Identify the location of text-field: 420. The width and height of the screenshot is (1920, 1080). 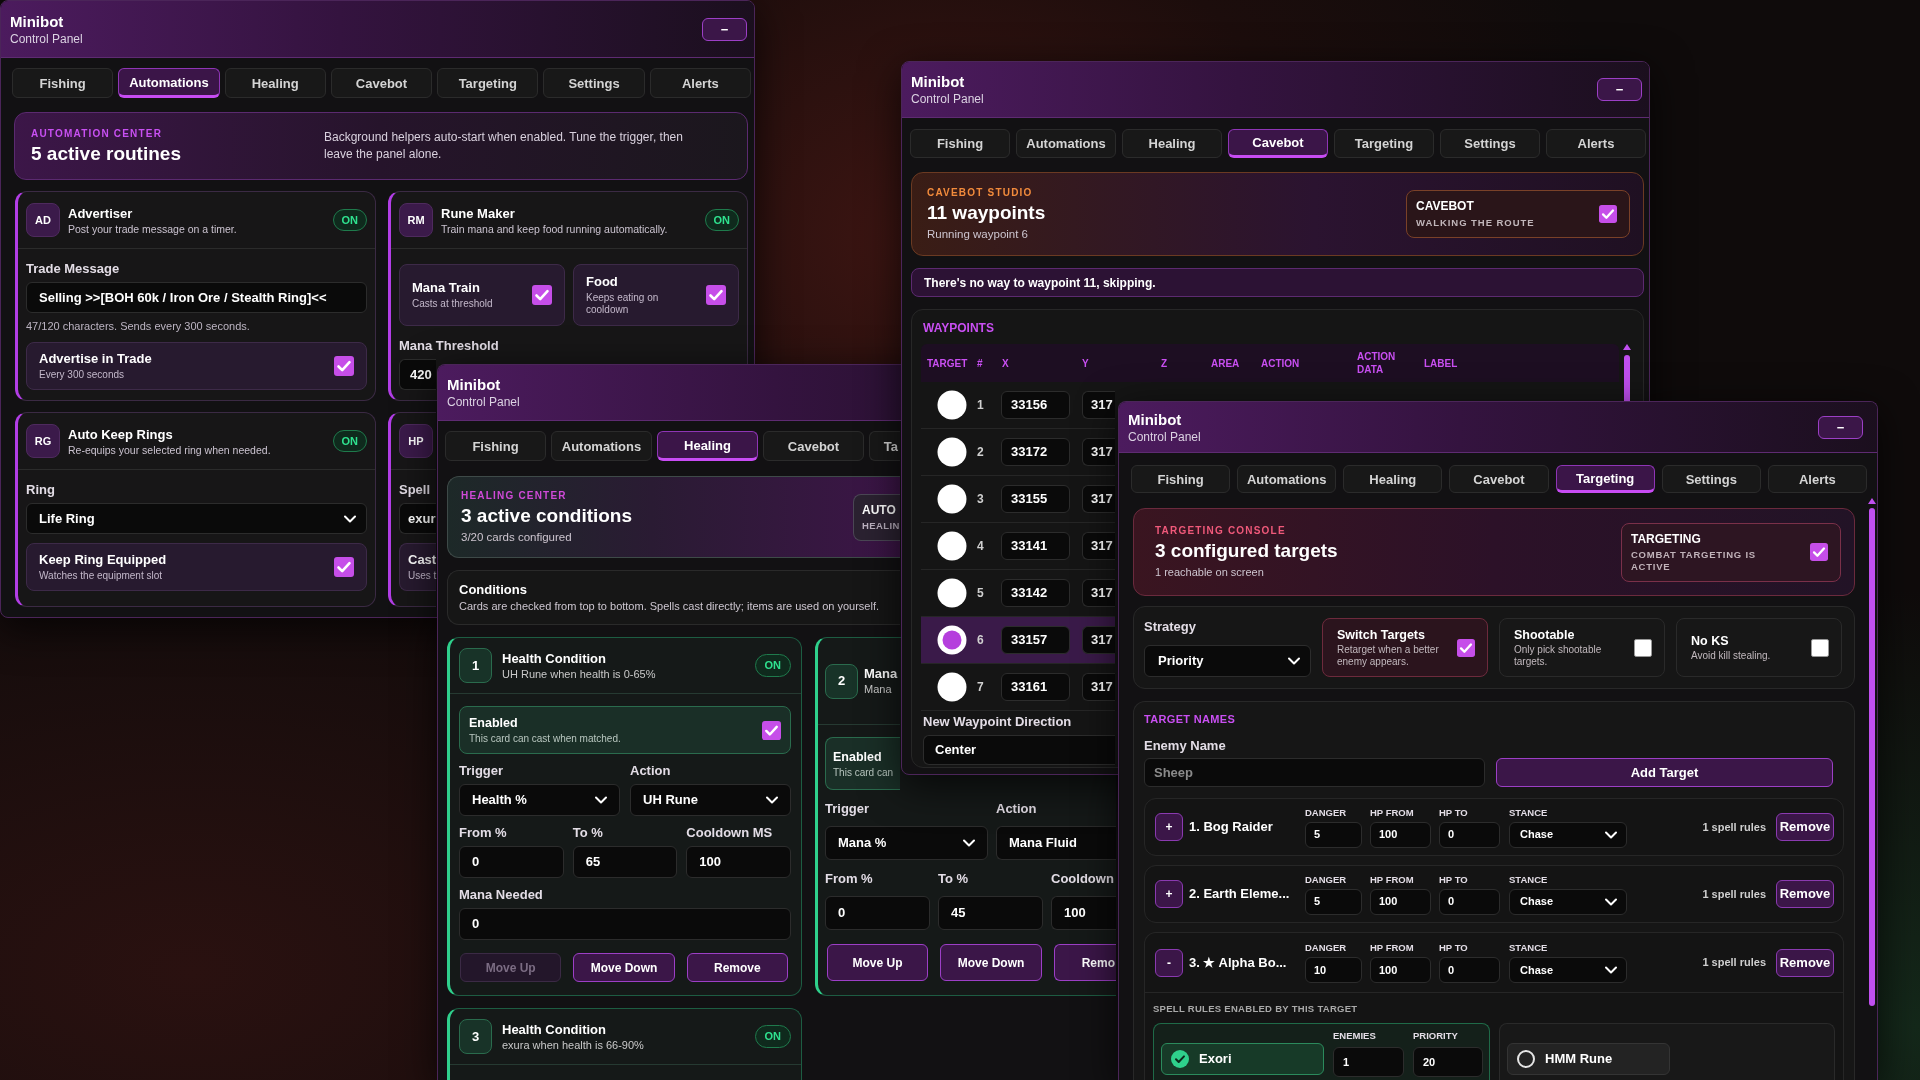
(417, 374).